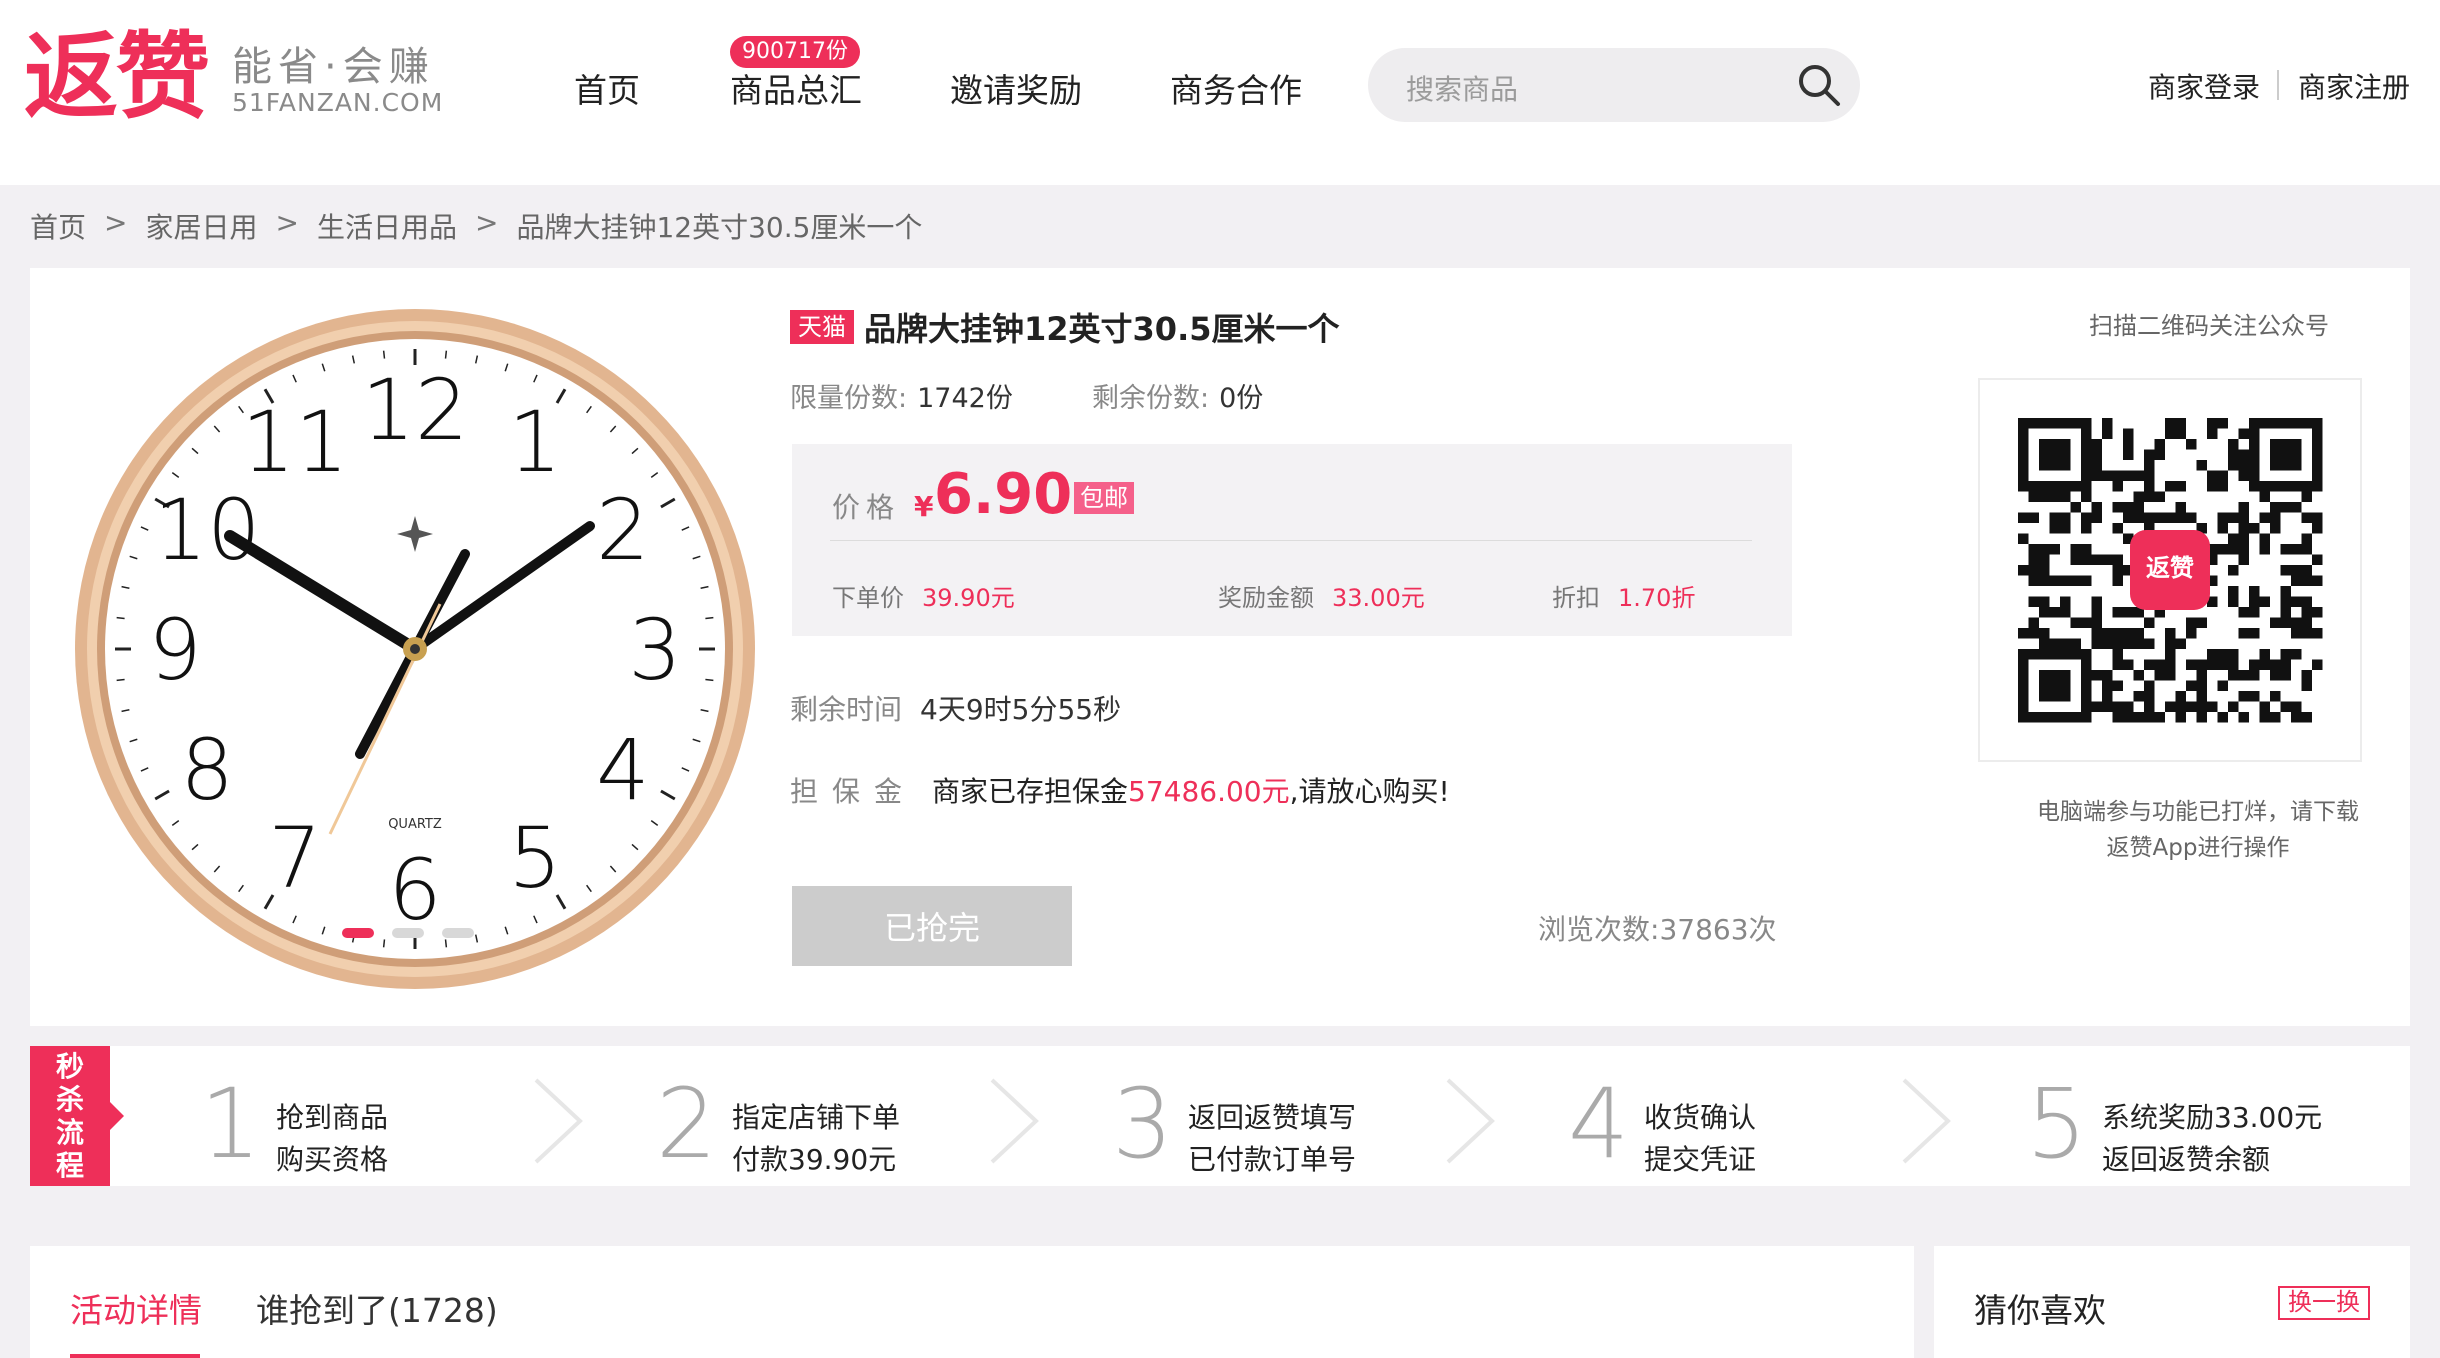 Image resolution: width=2440 pixels, height=1358 pixels. What do you see at coordinates (117, 78) in the screenshot?
I see `logo: 返赞` at bounding box center [117, 78].